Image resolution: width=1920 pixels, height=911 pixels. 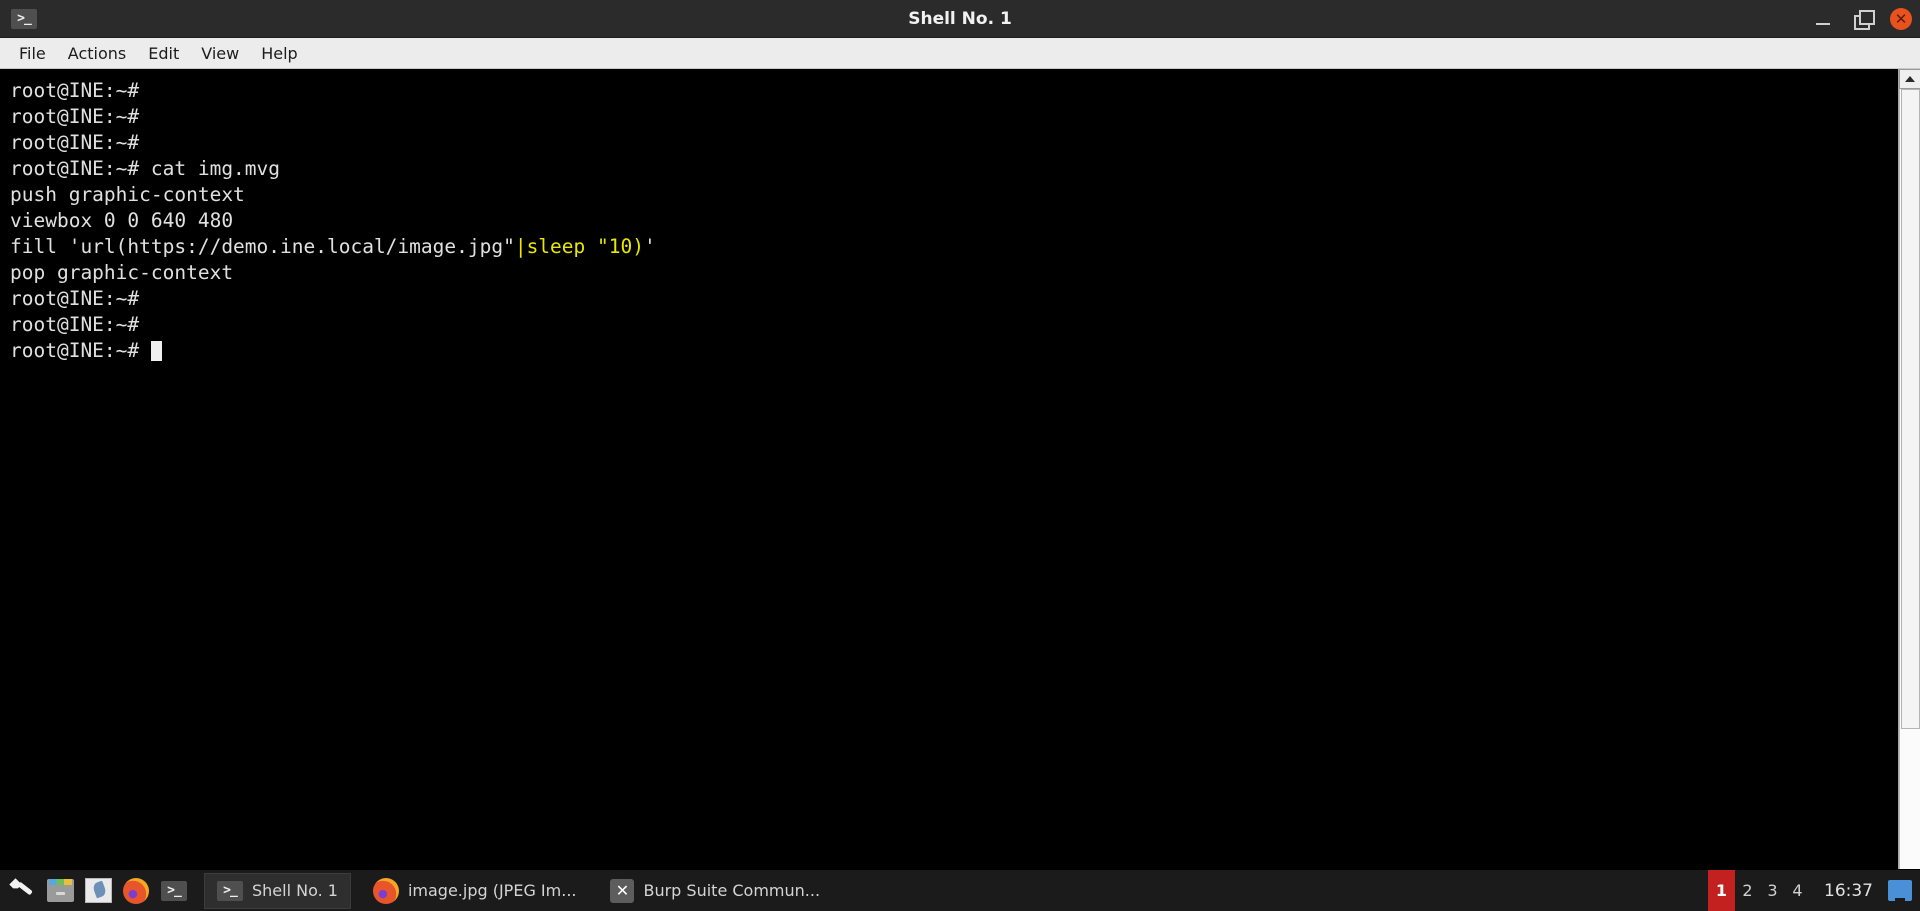 What do you see at coordinates (579, 246) in the screenshot?
I see `terminal-text: |sleep "10)` at bounding box center [579, 246].